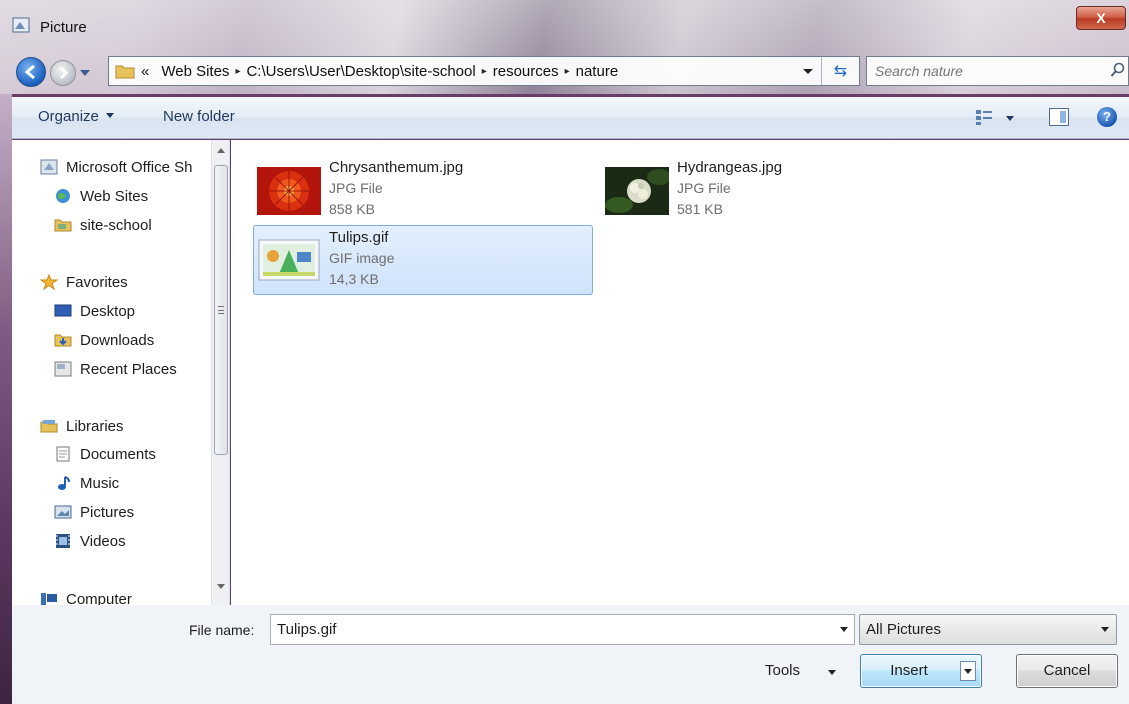 The height and width of the screenshot is (704, 1129). Describe the element at coordinates (49, 426) in the screenshot. I see `libraries-icon` at that location.